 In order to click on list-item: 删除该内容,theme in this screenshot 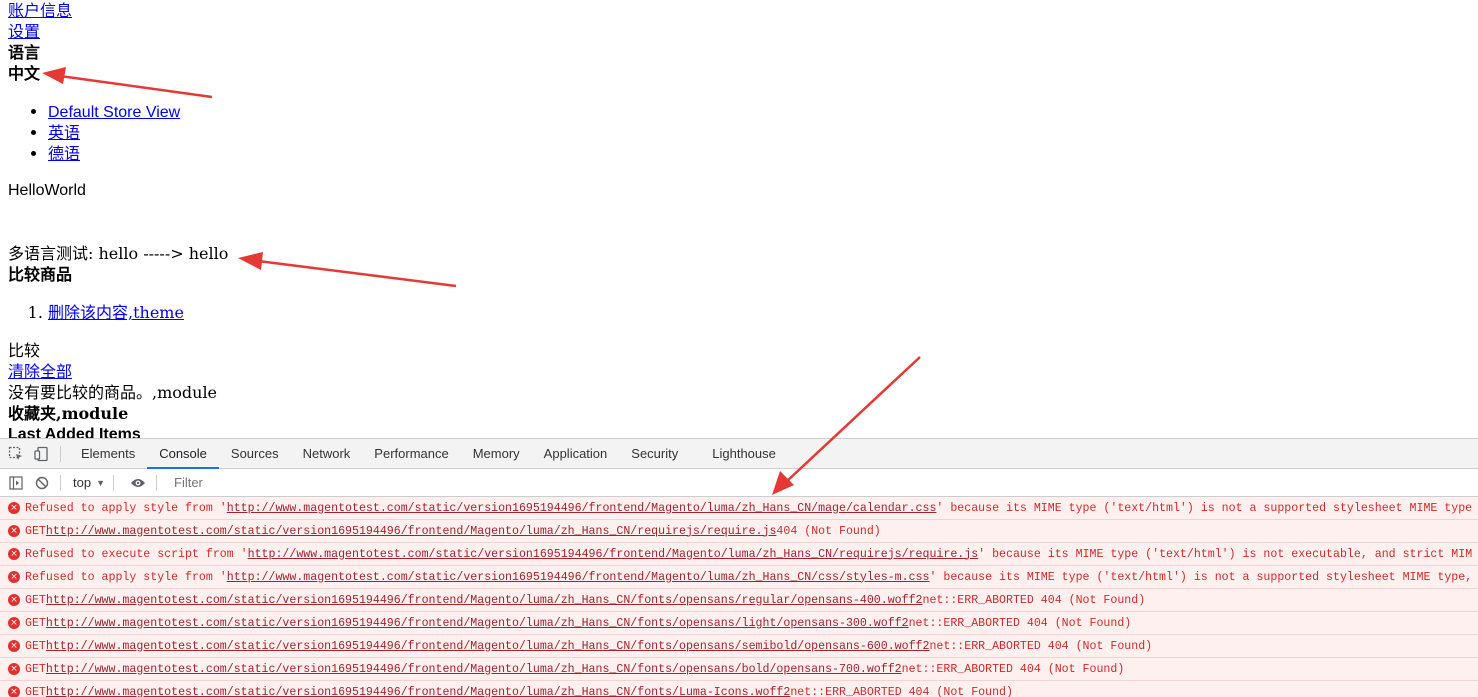, I will do `click(116, 312)`.